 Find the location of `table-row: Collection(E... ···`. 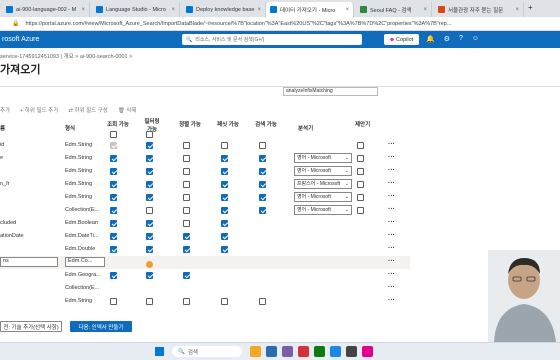

table-row: Collection(E... ··· is located at coordinates (205, 288).